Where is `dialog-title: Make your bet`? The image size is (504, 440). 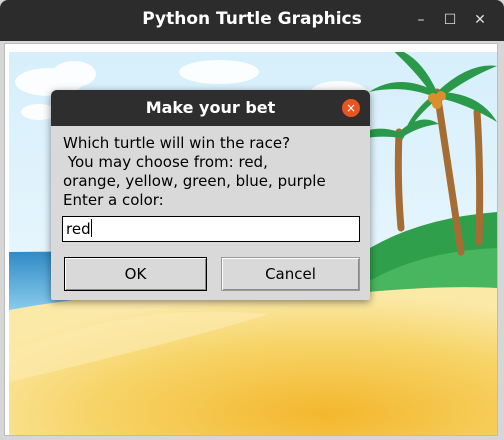
dialog-title: Make your bet is located at coordinates (210, 107).